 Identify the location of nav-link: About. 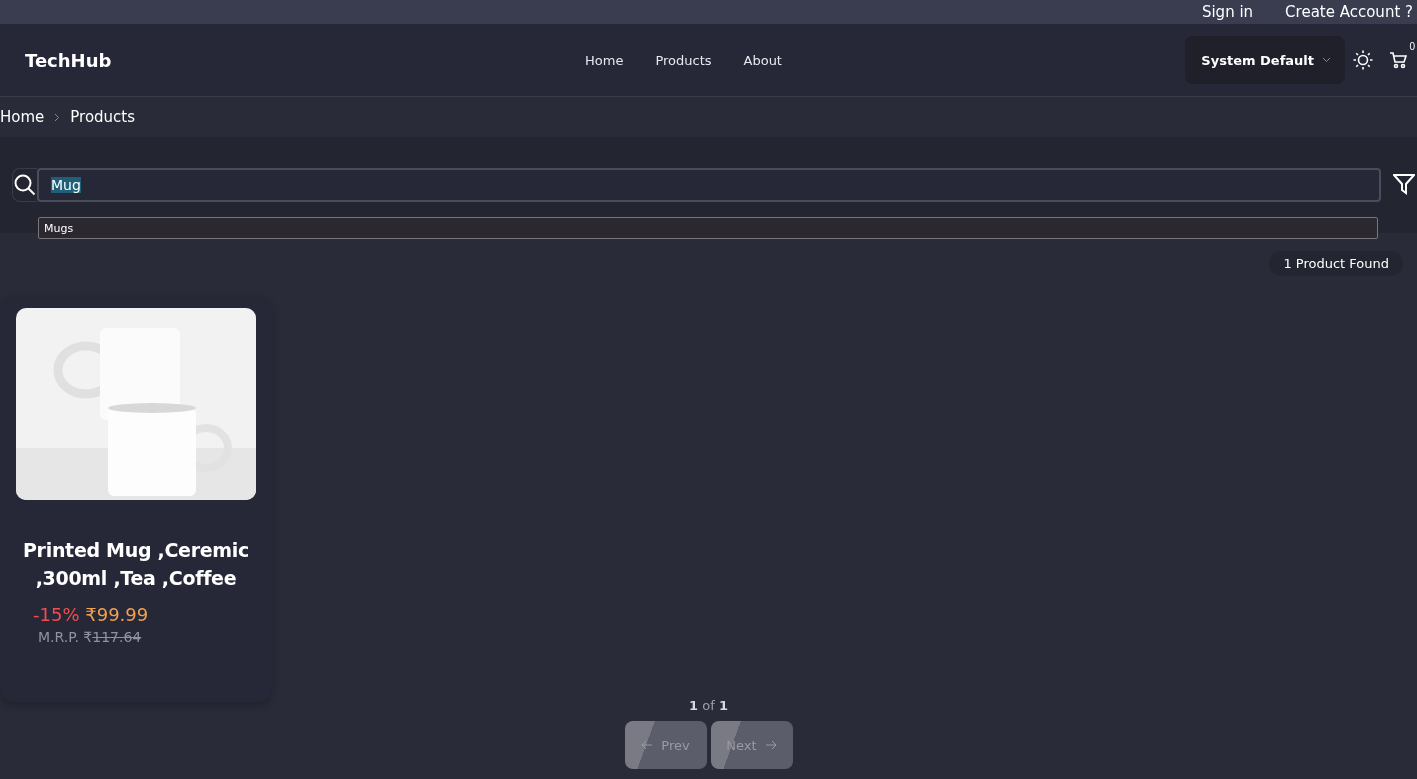
(762, 60).